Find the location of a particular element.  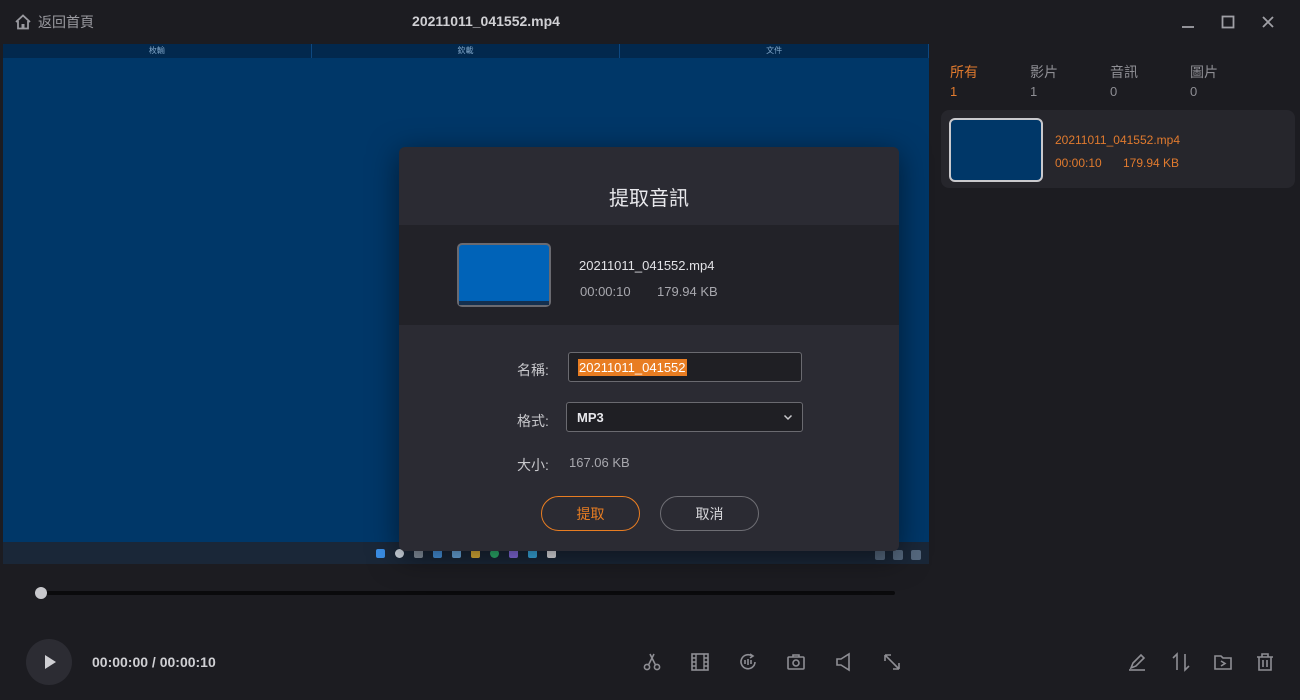

audio-refresh-icon is located at coordinates (748, 661).